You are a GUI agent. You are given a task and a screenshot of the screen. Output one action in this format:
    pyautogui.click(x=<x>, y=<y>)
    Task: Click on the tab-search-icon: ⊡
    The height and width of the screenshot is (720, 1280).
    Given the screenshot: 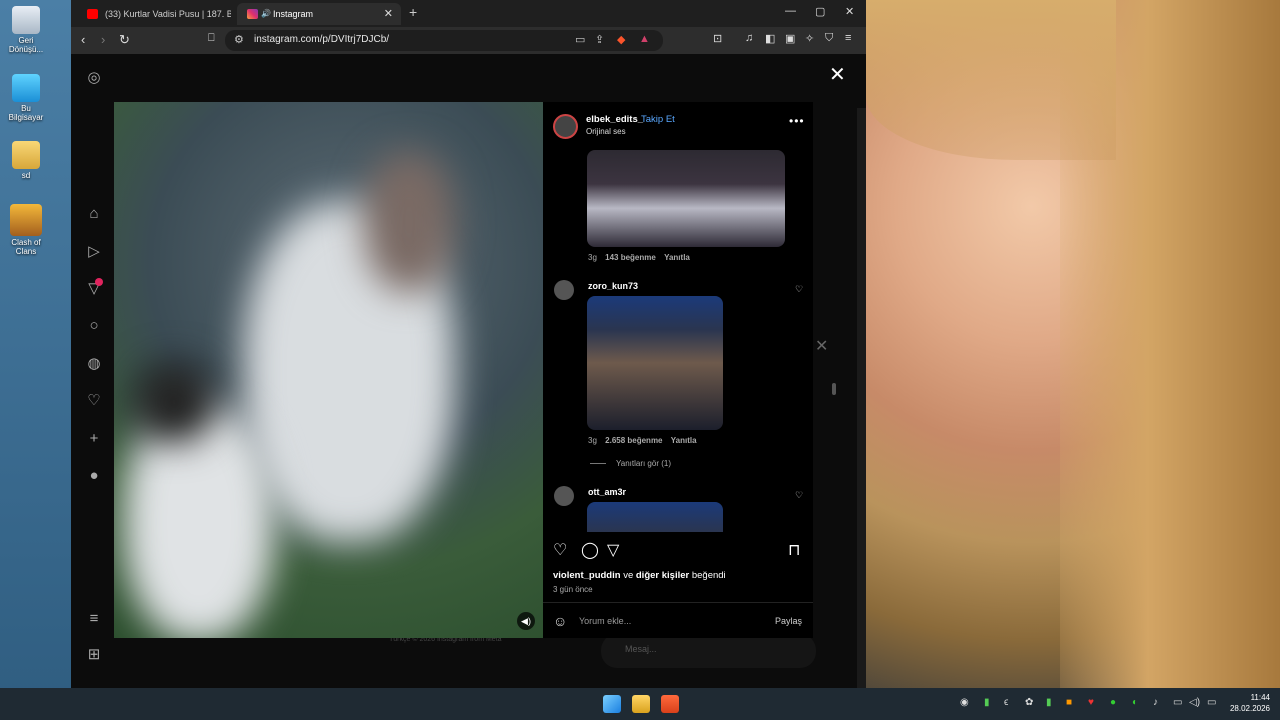 What is the action you would take?
    pyautogui.click(x=717, y=38)
    